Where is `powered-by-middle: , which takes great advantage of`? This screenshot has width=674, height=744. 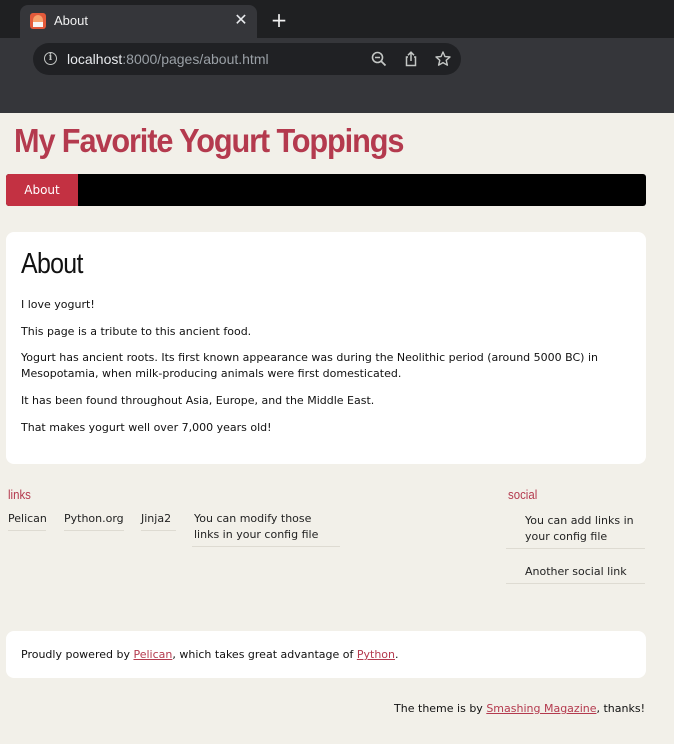 powered-by-middle: , which takes great advantage of is located at coordinates (264, 654).